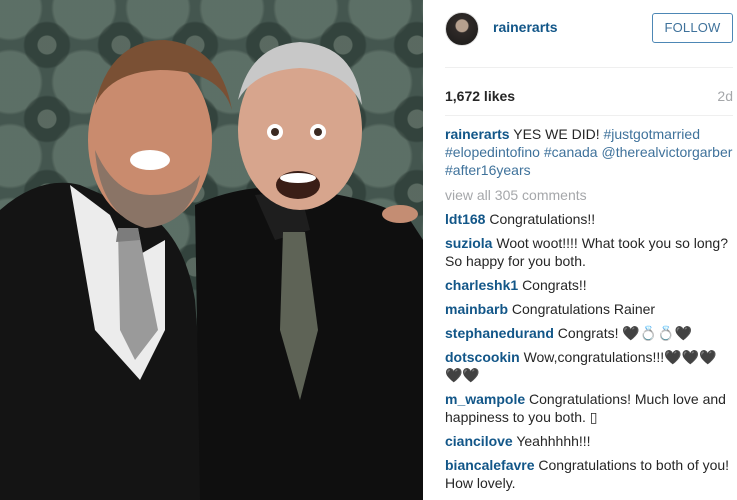 This screenshot has width=737, height=500. What do you see at coordinates (589, 195) in the screenshot?
I see `view-all-comments-link: view all 305 comments` at bounding box center [589, 195].